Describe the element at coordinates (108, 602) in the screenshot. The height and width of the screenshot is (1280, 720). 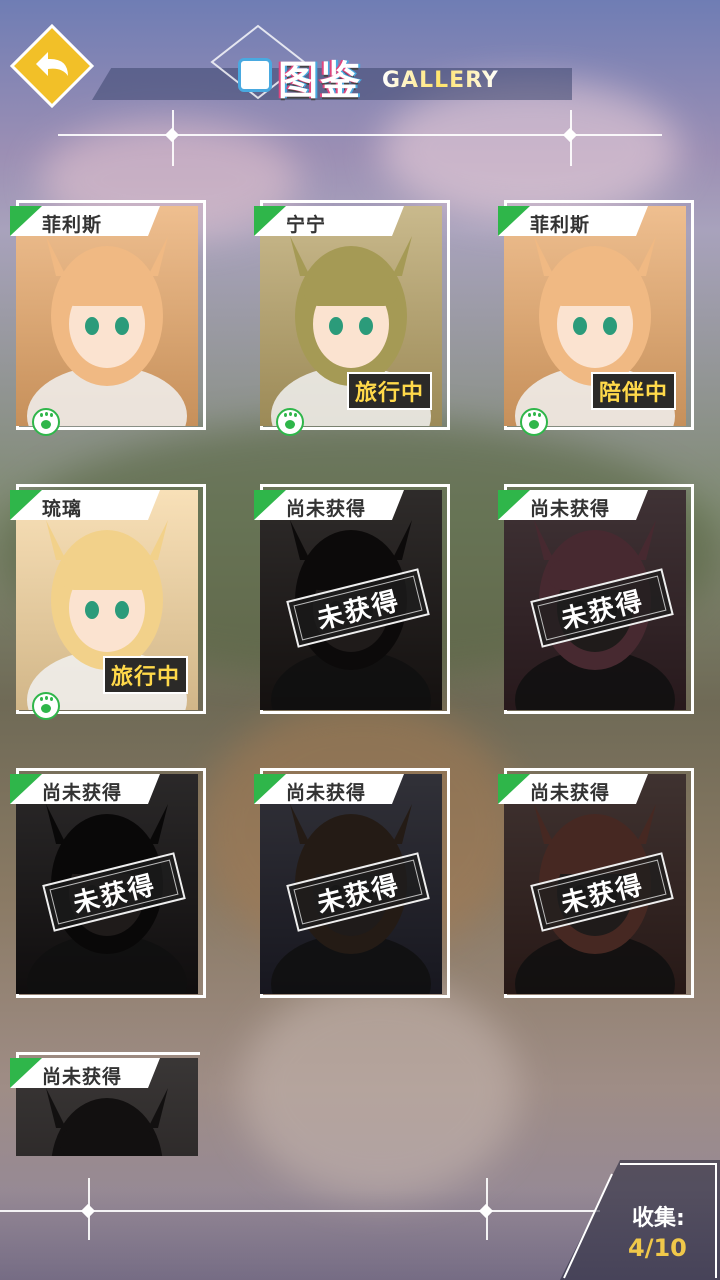
I see `gallery-card: 琉璃旅行中` at that location.